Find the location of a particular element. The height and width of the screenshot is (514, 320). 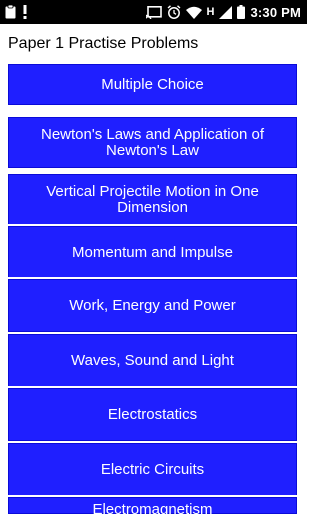

topic-button-waves-sound-light: Waves, Sound and Light is located at coordinates (152, 359).